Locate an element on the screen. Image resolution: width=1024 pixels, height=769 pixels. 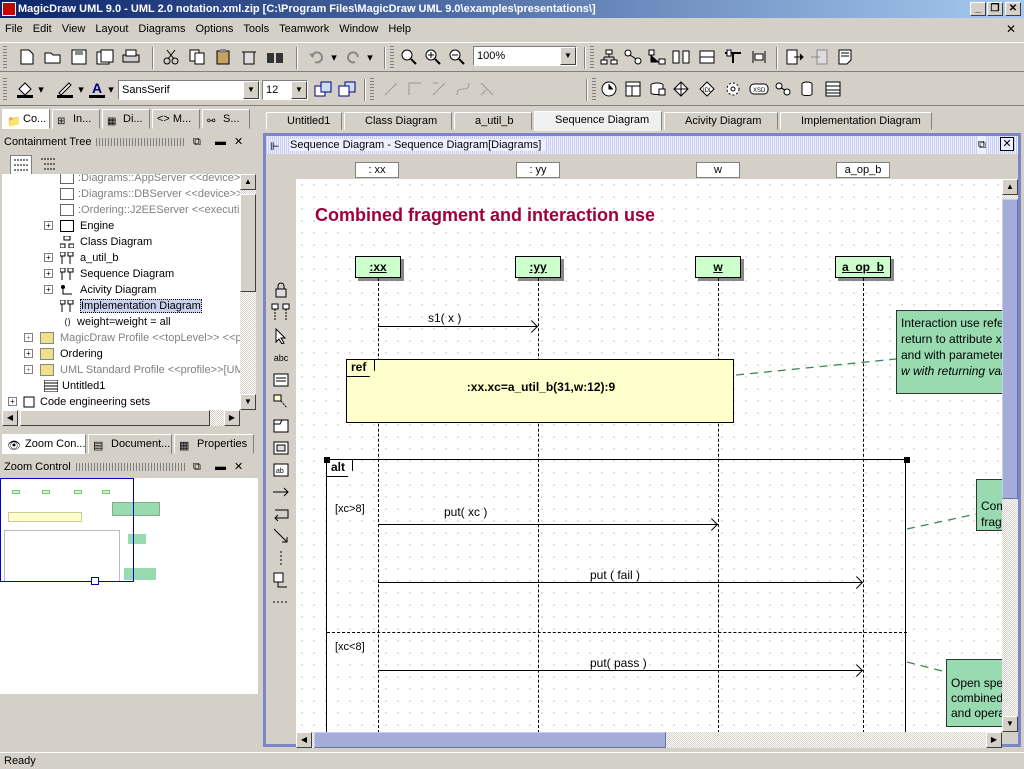
paste-icon is located at coordinates (223, 57).